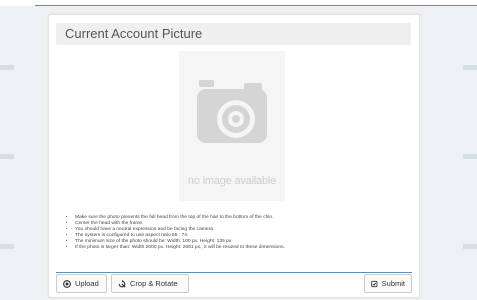 This screenshot has width=477, height=300. Describe the element at coordinates (122, 283) in the screenshot. I see `crop-icon` at that location.